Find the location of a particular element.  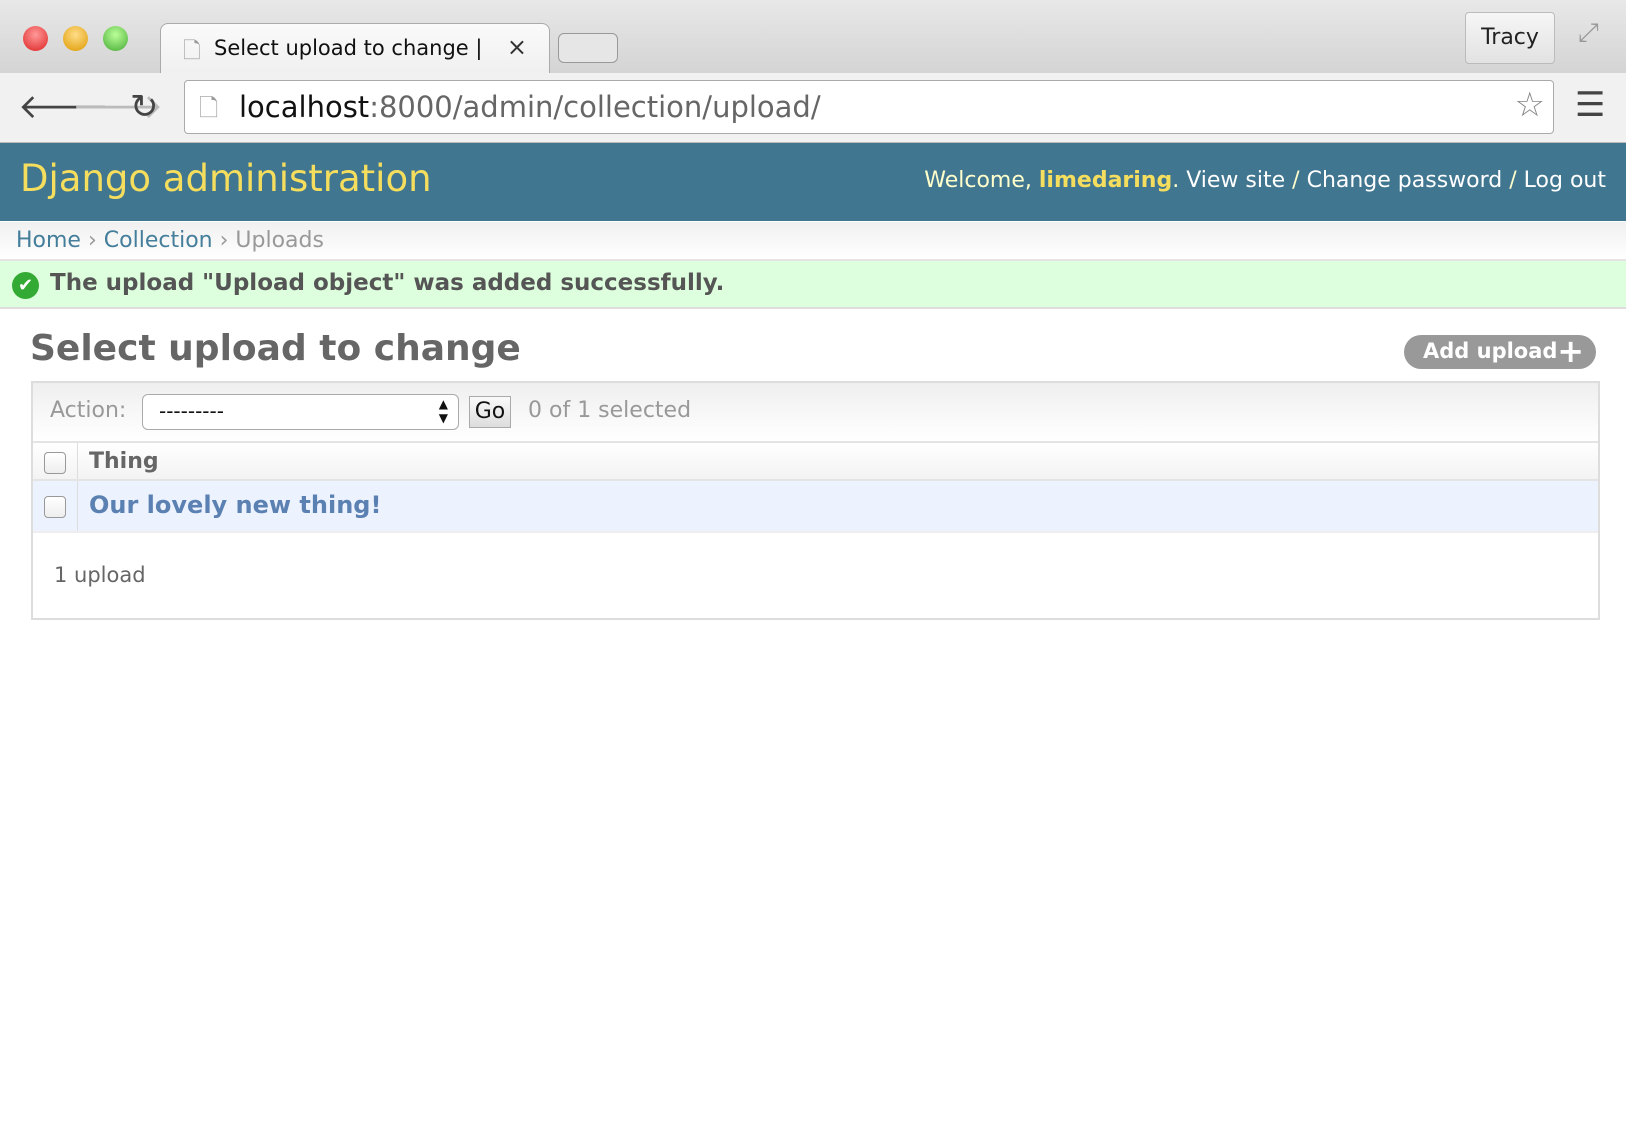

row-checkbox is located at coordinates (55, 507).